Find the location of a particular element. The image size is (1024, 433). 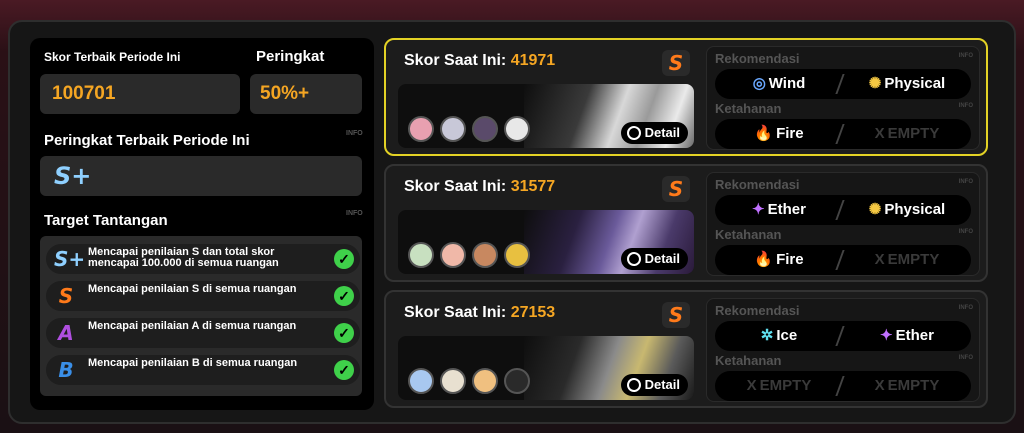

attribute-label: Ether is located at coordinates (914, 335).